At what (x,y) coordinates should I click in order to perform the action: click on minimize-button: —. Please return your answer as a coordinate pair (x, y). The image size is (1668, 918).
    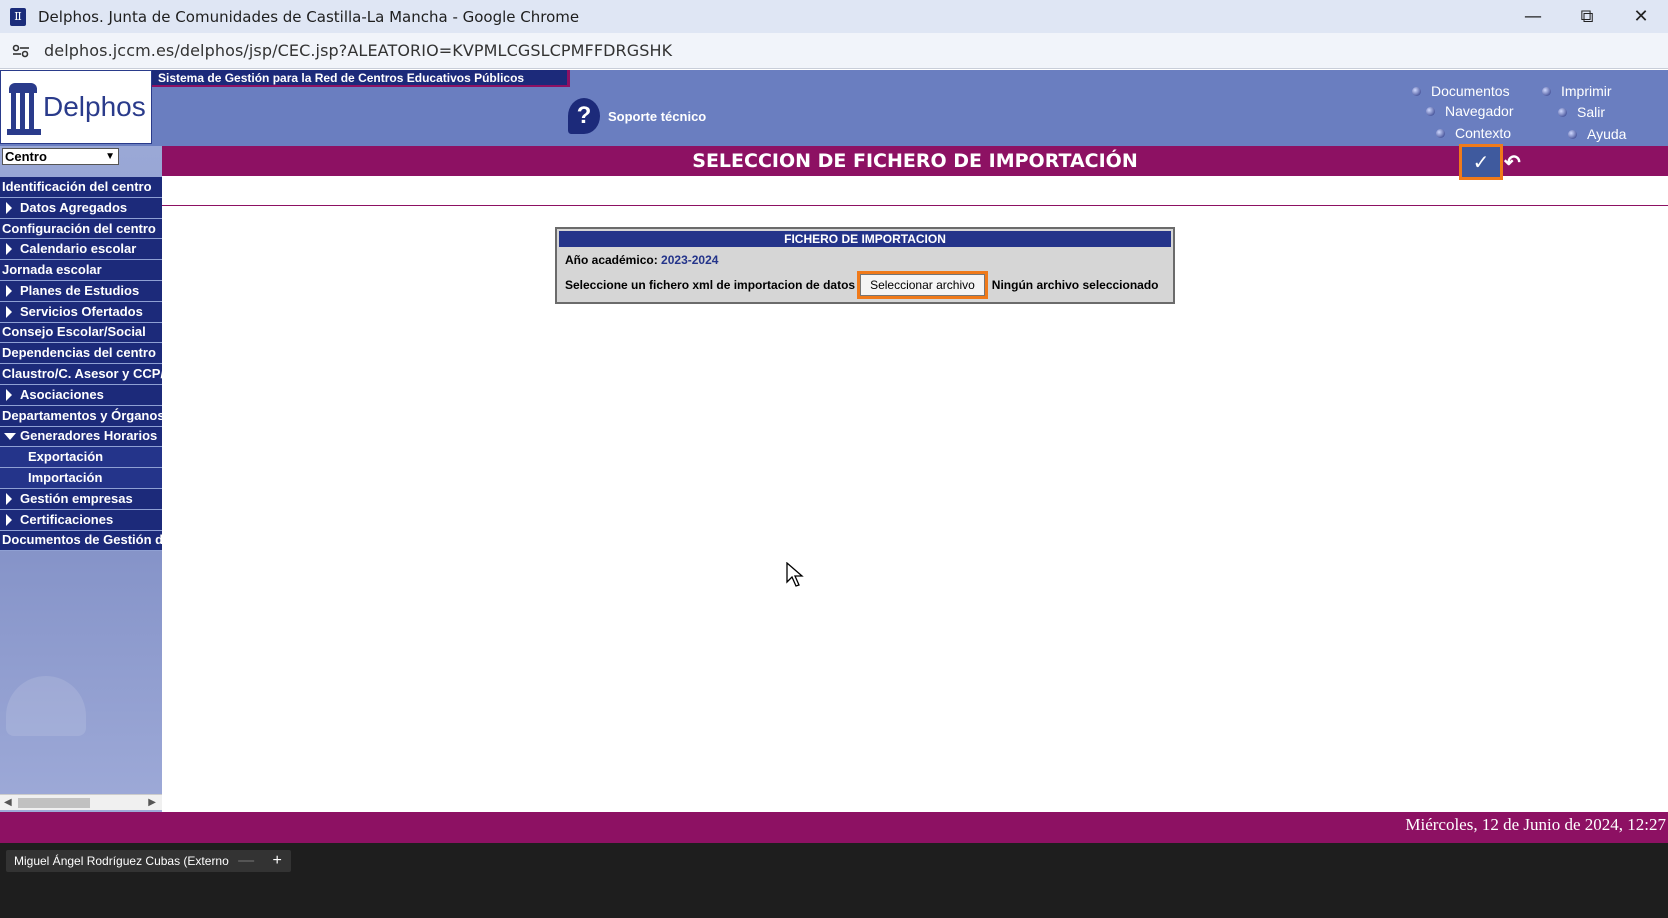
    Looking at the image, I should click on (1533, 16).